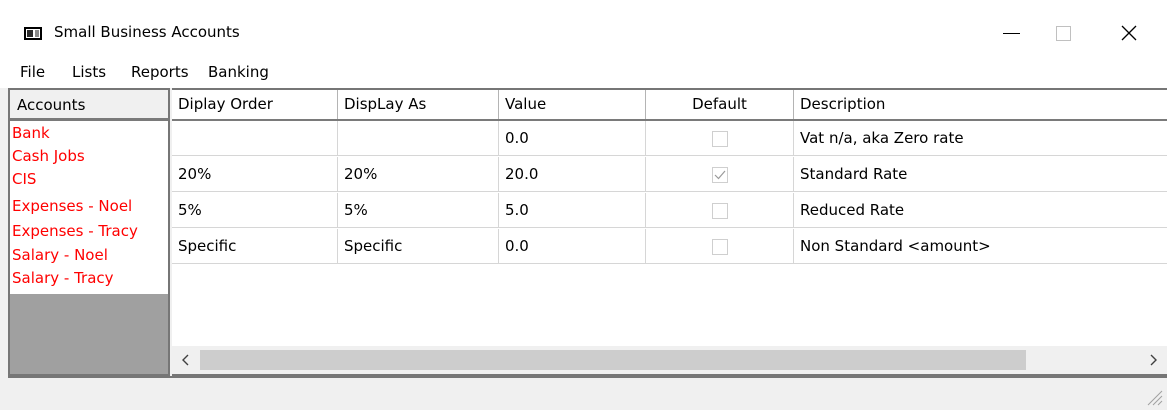  I want to click on chevron-right-icon, so click(1153, 360).